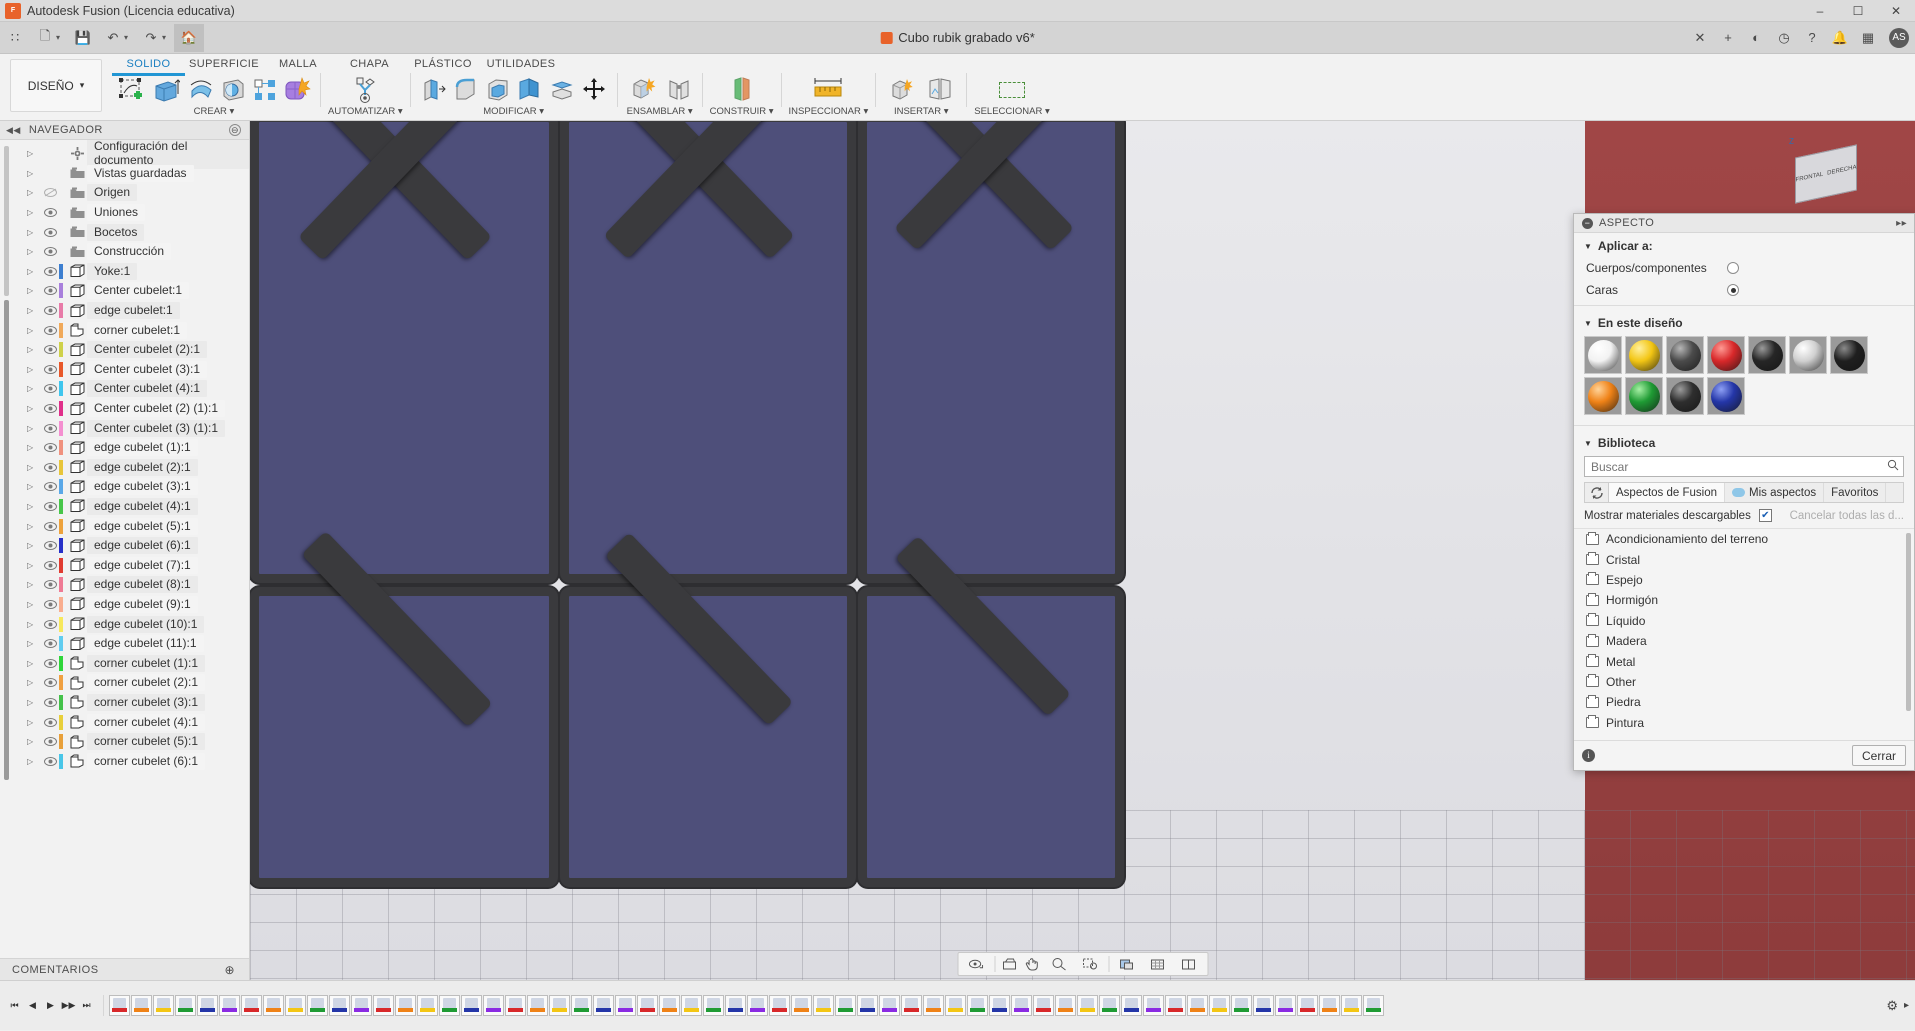 The height and width of the screenshot is (1031, 1915). What do you see at coordinates (214, 111) in the screenshot?
I see `ribbon-group-crear-label: CREAR ▾` at bounding box center [214, 111].